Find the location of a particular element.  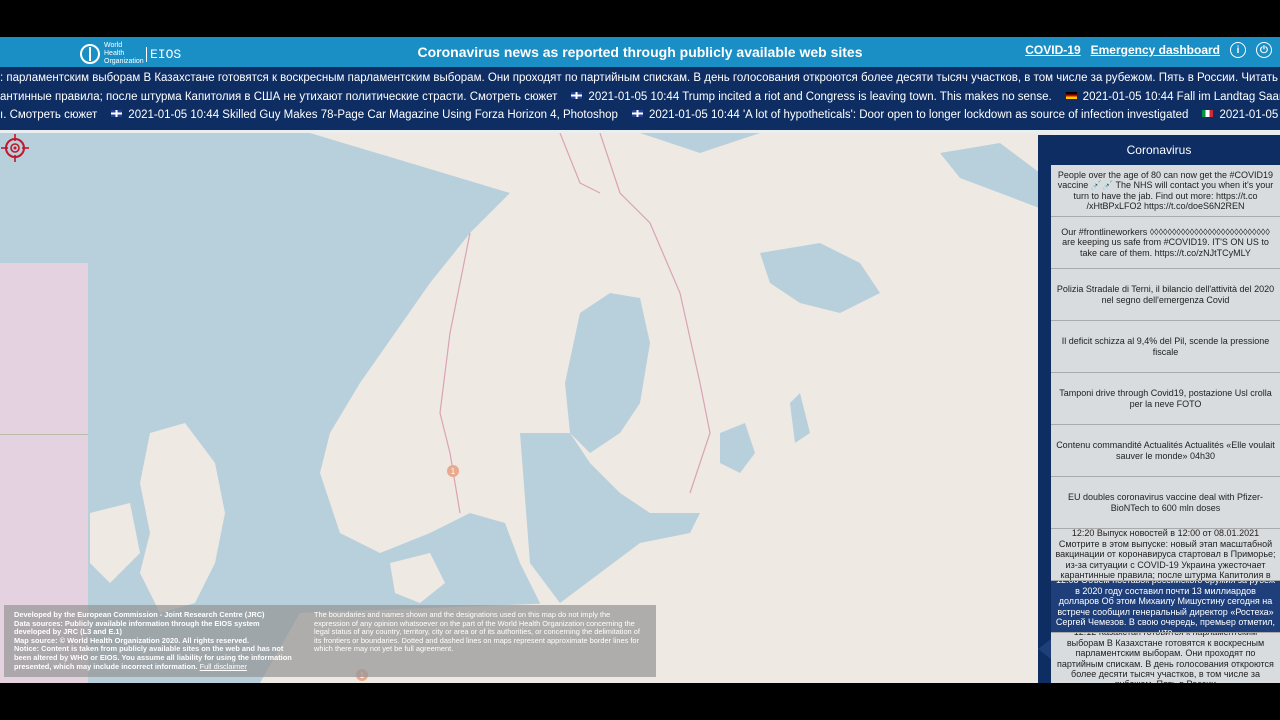

ireland-land is located at coordinates (115, 543).